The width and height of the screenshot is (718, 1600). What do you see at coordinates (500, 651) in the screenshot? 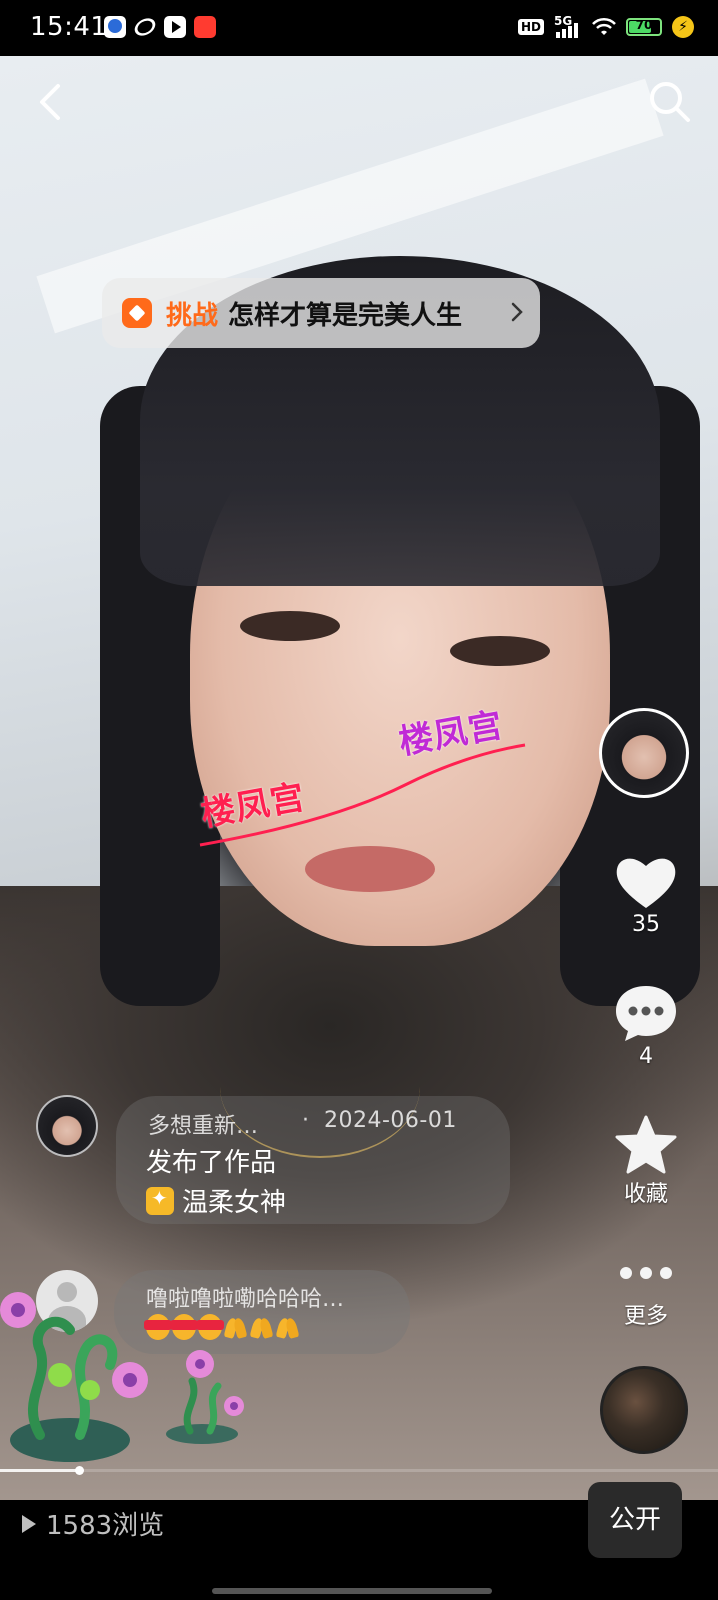
I see `video-eye-right` at bounding box center [500, 651].